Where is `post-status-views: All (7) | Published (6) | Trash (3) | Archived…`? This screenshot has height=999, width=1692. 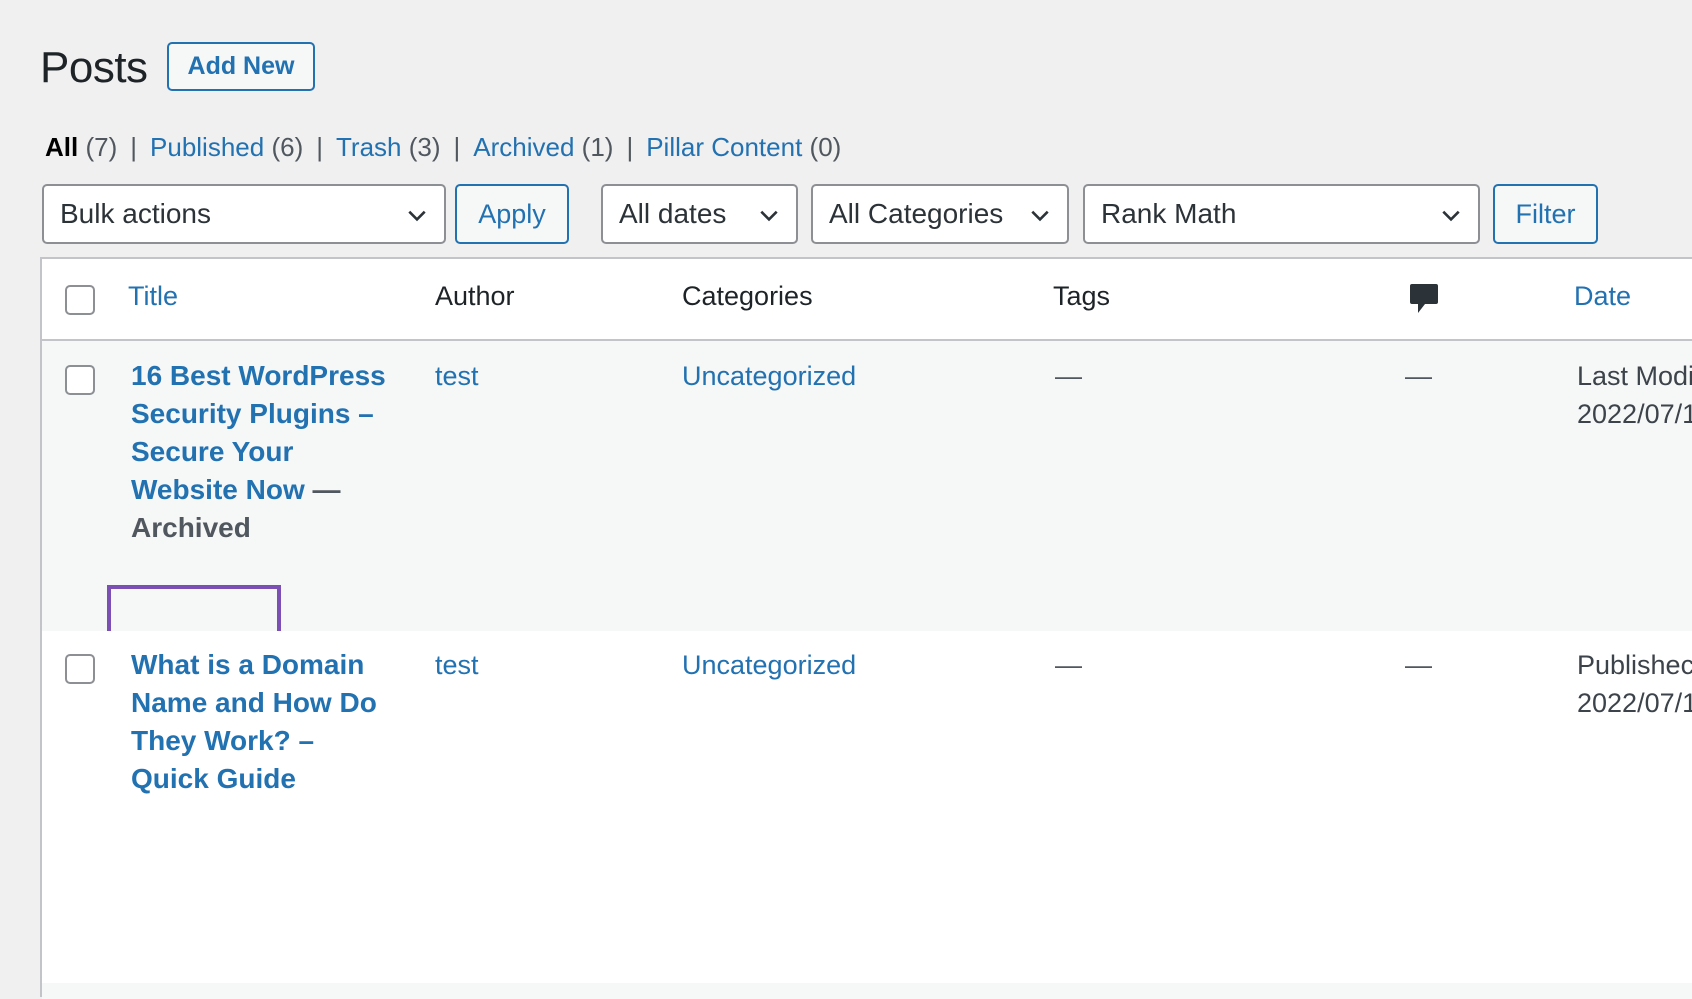 post-status-views: All (7) | Published (6) | Trash (3) | Archived… is located at coordinates (443, 147).